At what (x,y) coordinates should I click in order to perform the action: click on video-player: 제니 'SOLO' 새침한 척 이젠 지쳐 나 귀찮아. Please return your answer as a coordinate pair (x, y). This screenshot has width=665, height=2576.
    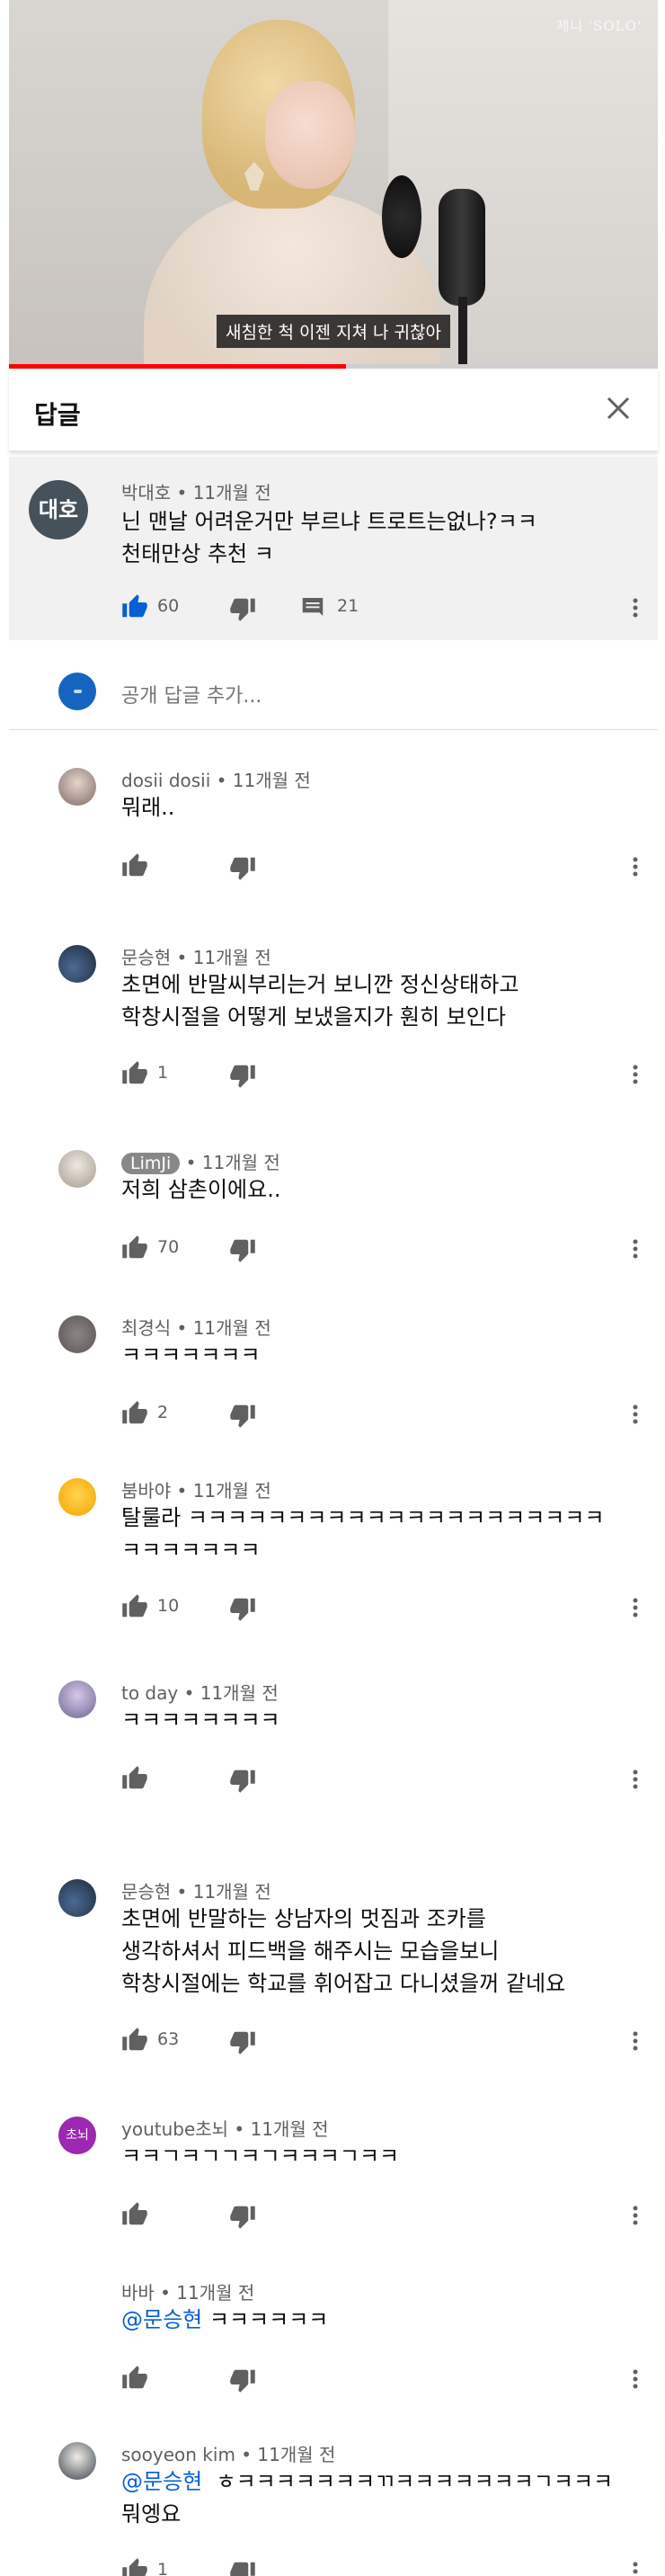
    Looking at the image, I should click on (333, 182).